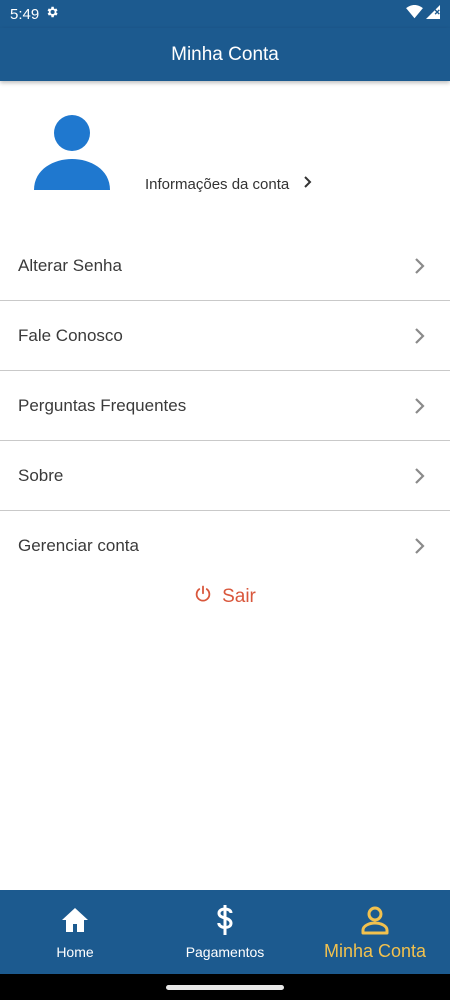 The image size is (450, 1000). I want to click on bottom-nav: Home Pagamentos Minha Conta, so click(225, 932).